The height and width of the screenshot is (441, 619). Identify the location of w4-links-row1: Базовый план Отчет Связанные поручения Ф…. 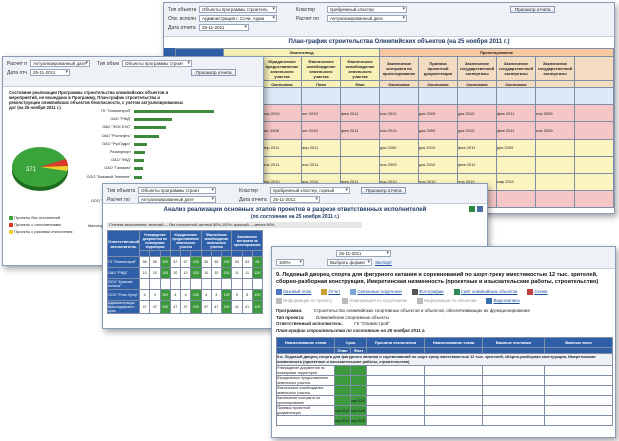
(443, 292).